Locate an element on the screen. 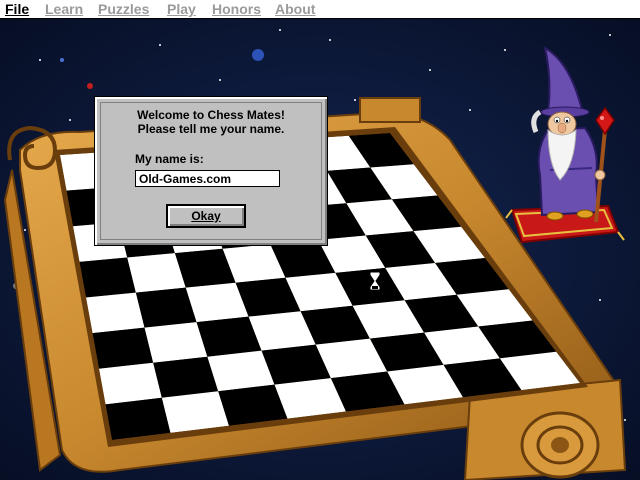  menu-about: About is located at coordinates (295, 9).